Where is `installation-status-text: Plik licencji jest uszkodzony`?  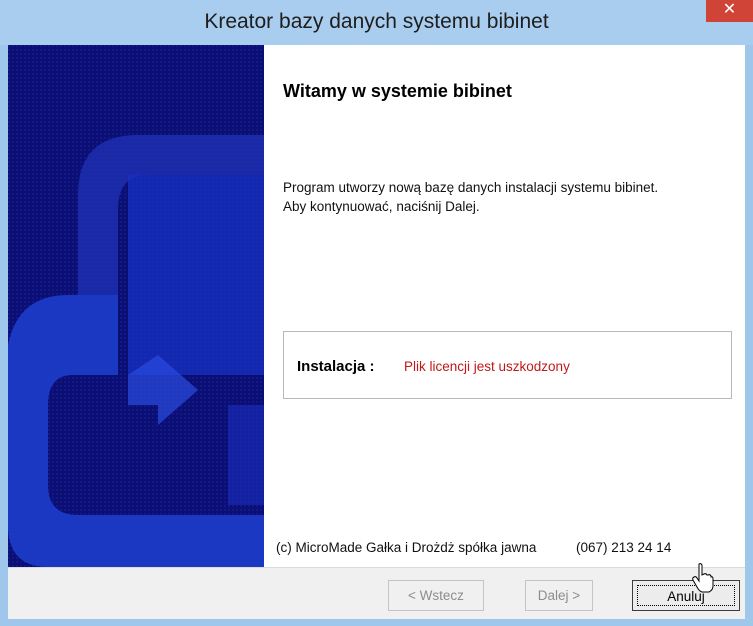 installation-status-text: Plik licencji jest uszkodzony is located at coordinates (487, 366).